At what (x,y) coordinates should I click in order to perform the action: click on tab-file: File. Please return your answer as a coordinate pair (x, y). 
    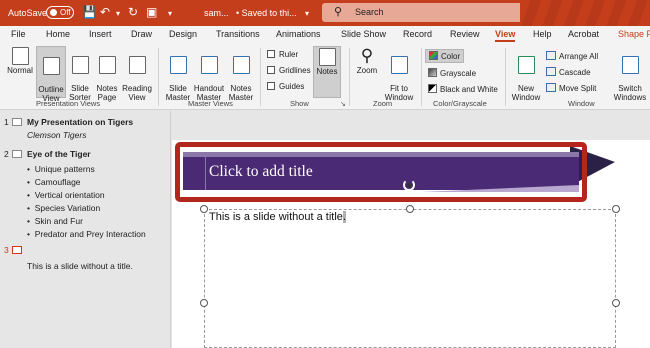
    Looking at the image, I should click on (18, 34).